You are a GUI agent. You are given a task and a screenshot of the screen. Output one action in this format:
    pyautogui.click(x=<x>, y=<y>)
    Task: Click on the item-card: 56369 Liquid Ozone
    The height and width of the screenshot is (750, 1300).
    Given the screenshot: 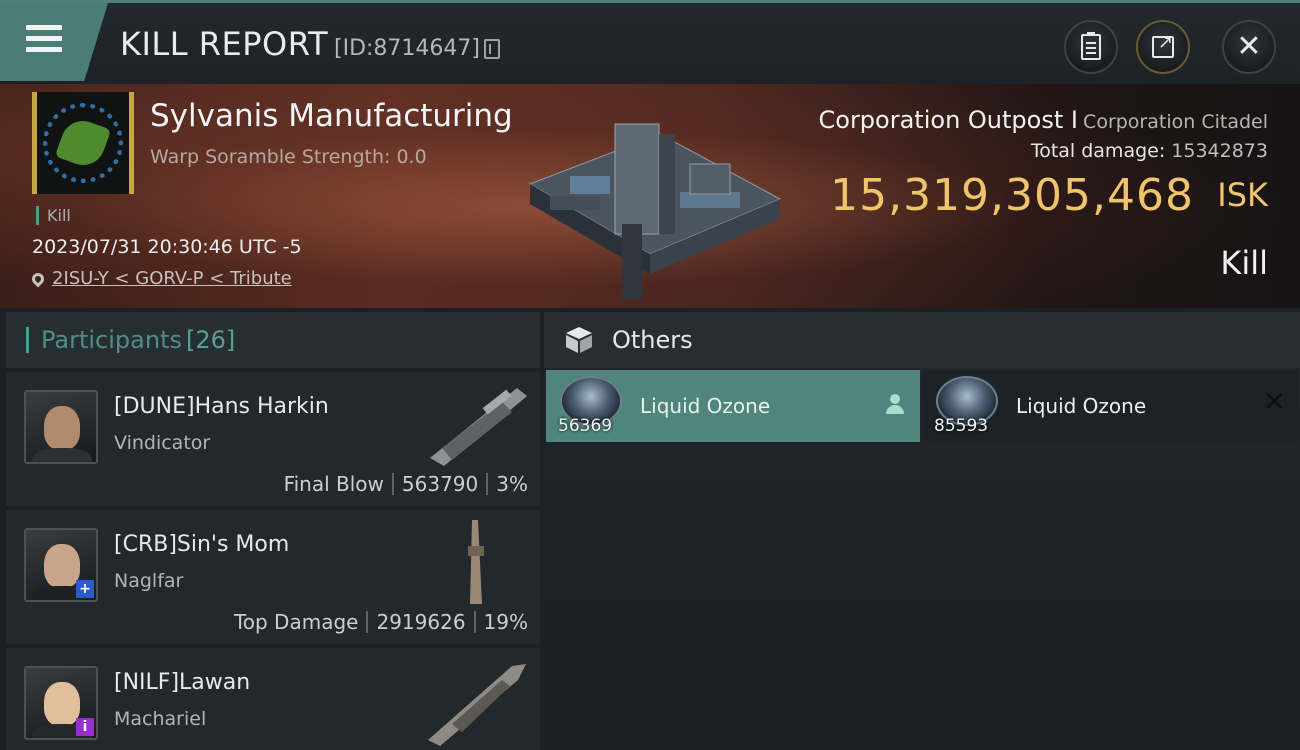 What is the action you would take?
    pyautogui.click(x=733, y=406)
    